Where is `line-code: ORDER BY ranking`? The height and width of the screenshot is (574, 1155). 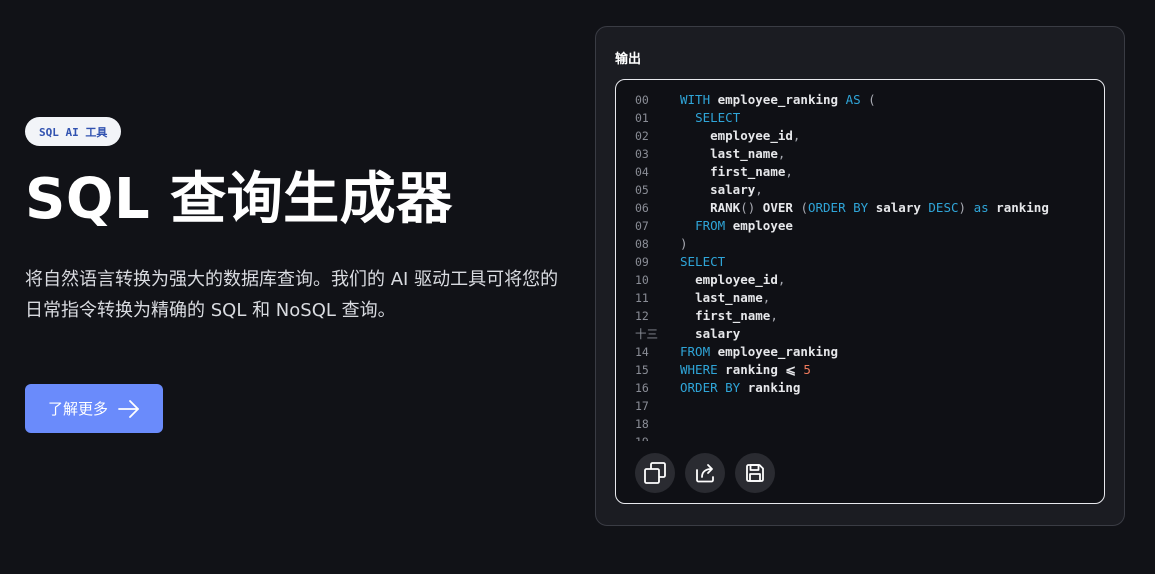 line-code: ORDER BY ranking is located at coordinates (740, 388).